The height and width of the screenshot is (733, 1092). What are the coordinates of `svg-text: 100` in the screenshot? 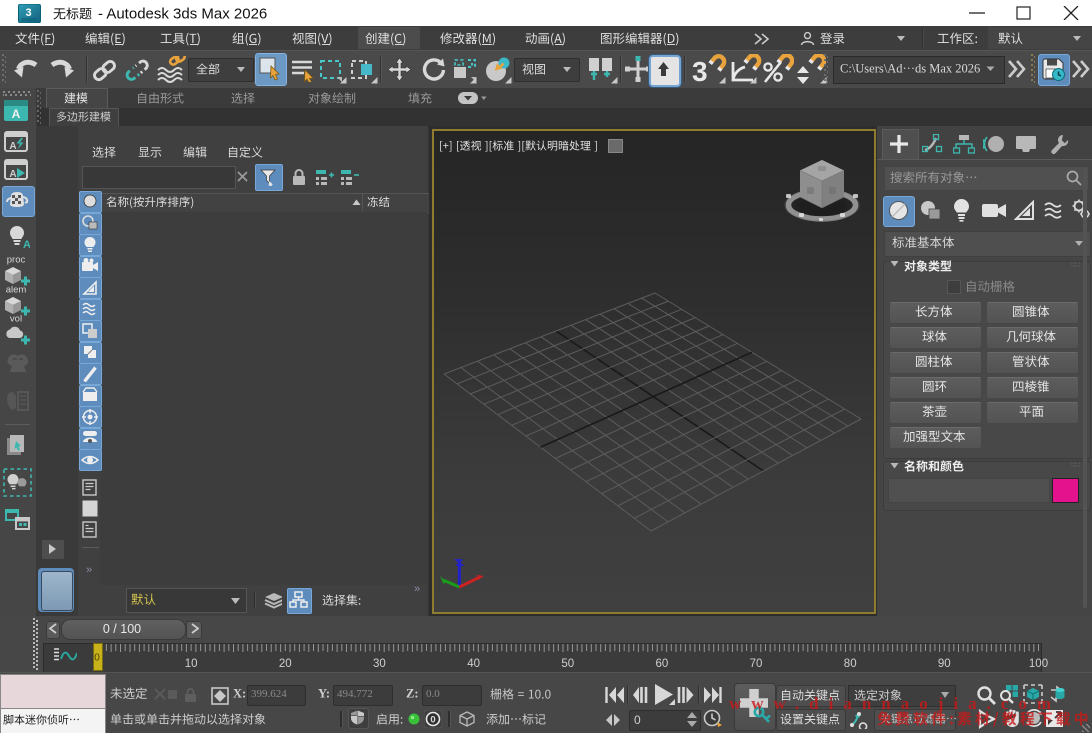 It's located at (1038, 664).